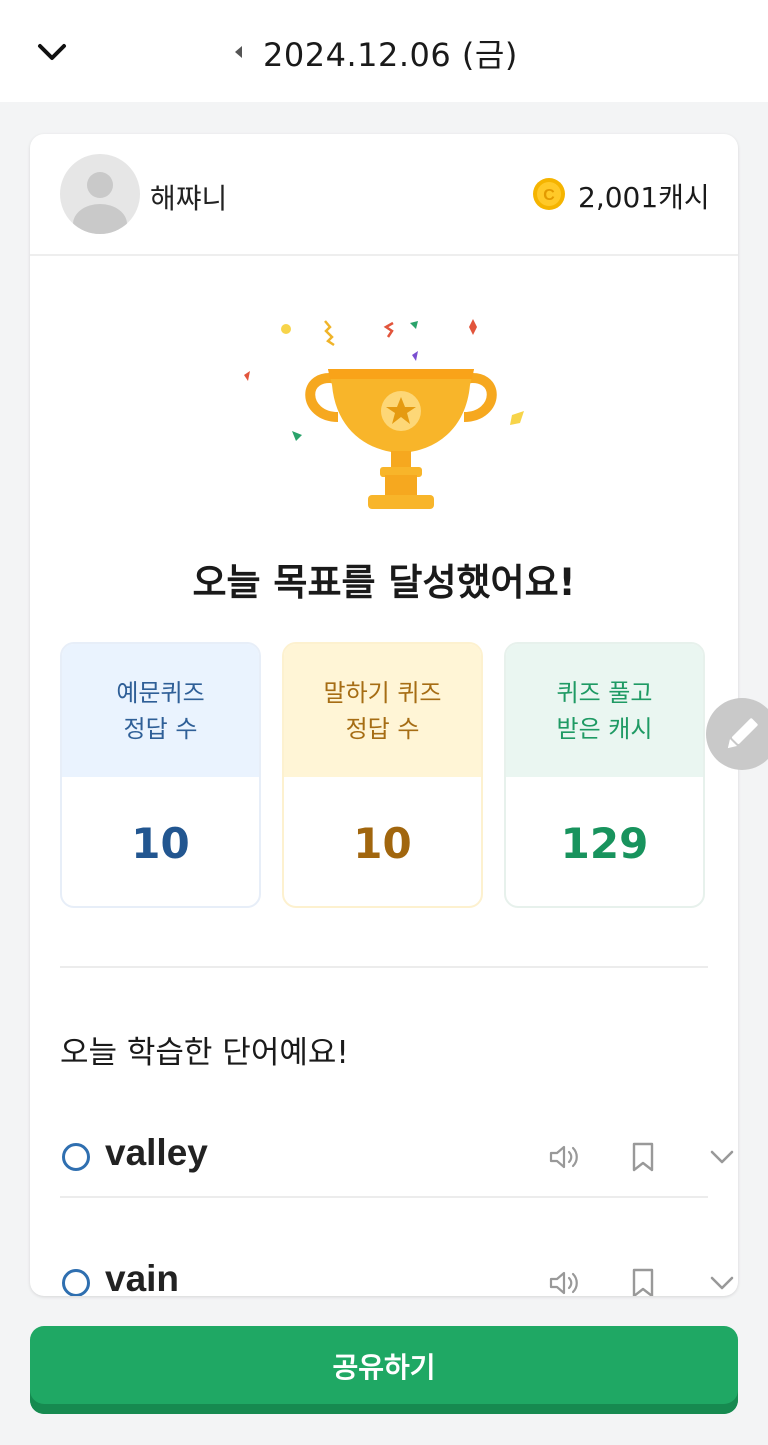  What do you see at coordinates (382, 710) in the screenshot?
I see `stat-label: 말하기 퀴즈정답 수` at bounding box center [382, 710].